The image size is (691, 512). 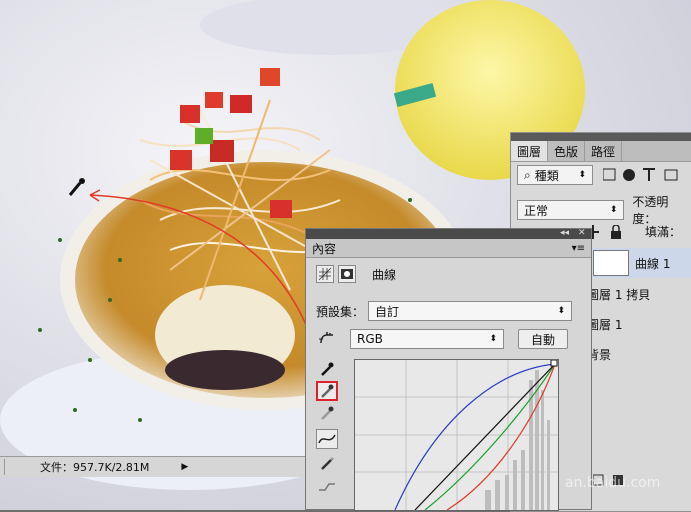 What do you see at coordinates (582, 233) in the screenshot?
I see `close-icon: ✕` at bounding box center [582, 233].